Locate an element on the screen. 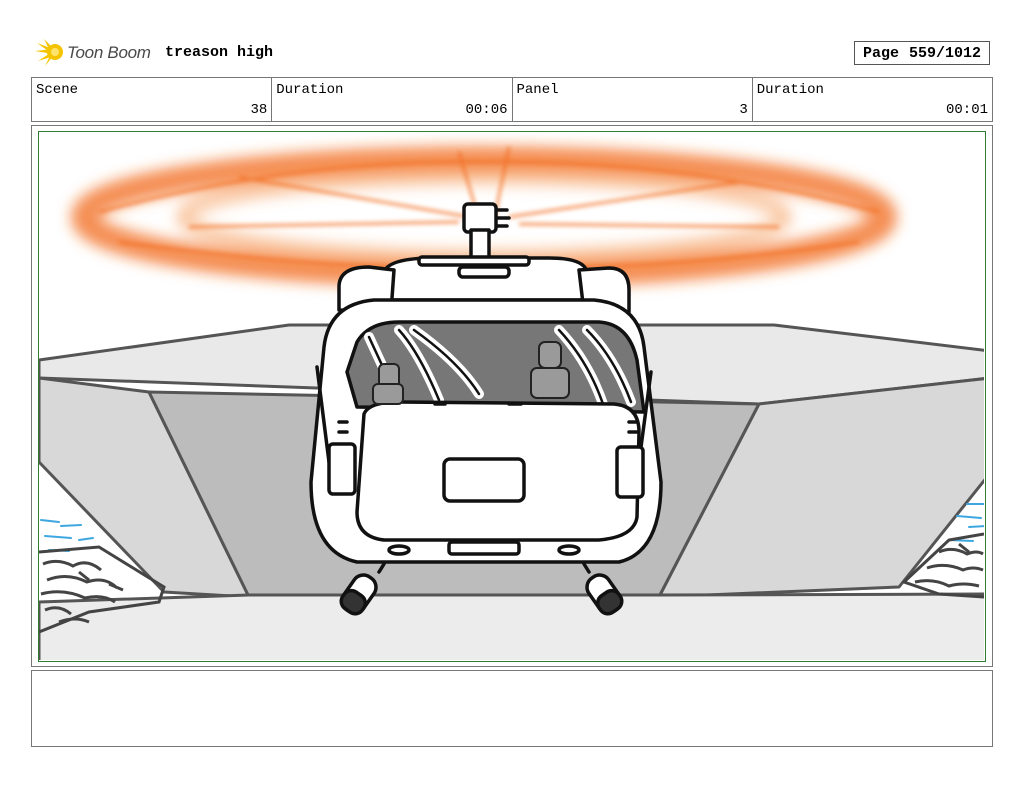 The width and height of the screenshot is (1024, 793). panel-cell: Panel 3 is located at coordinates (633, 99).